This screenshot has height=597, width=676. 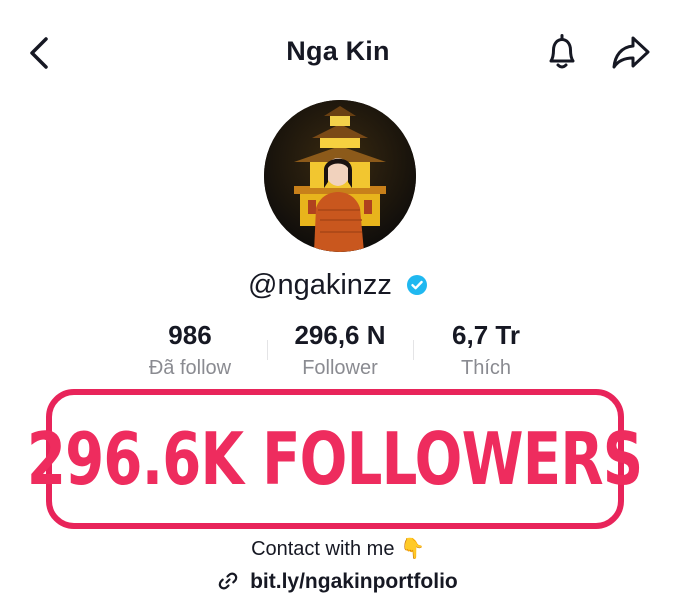 I want to click on pointing-down-emoji: 👇, so click(x=412, y=549).